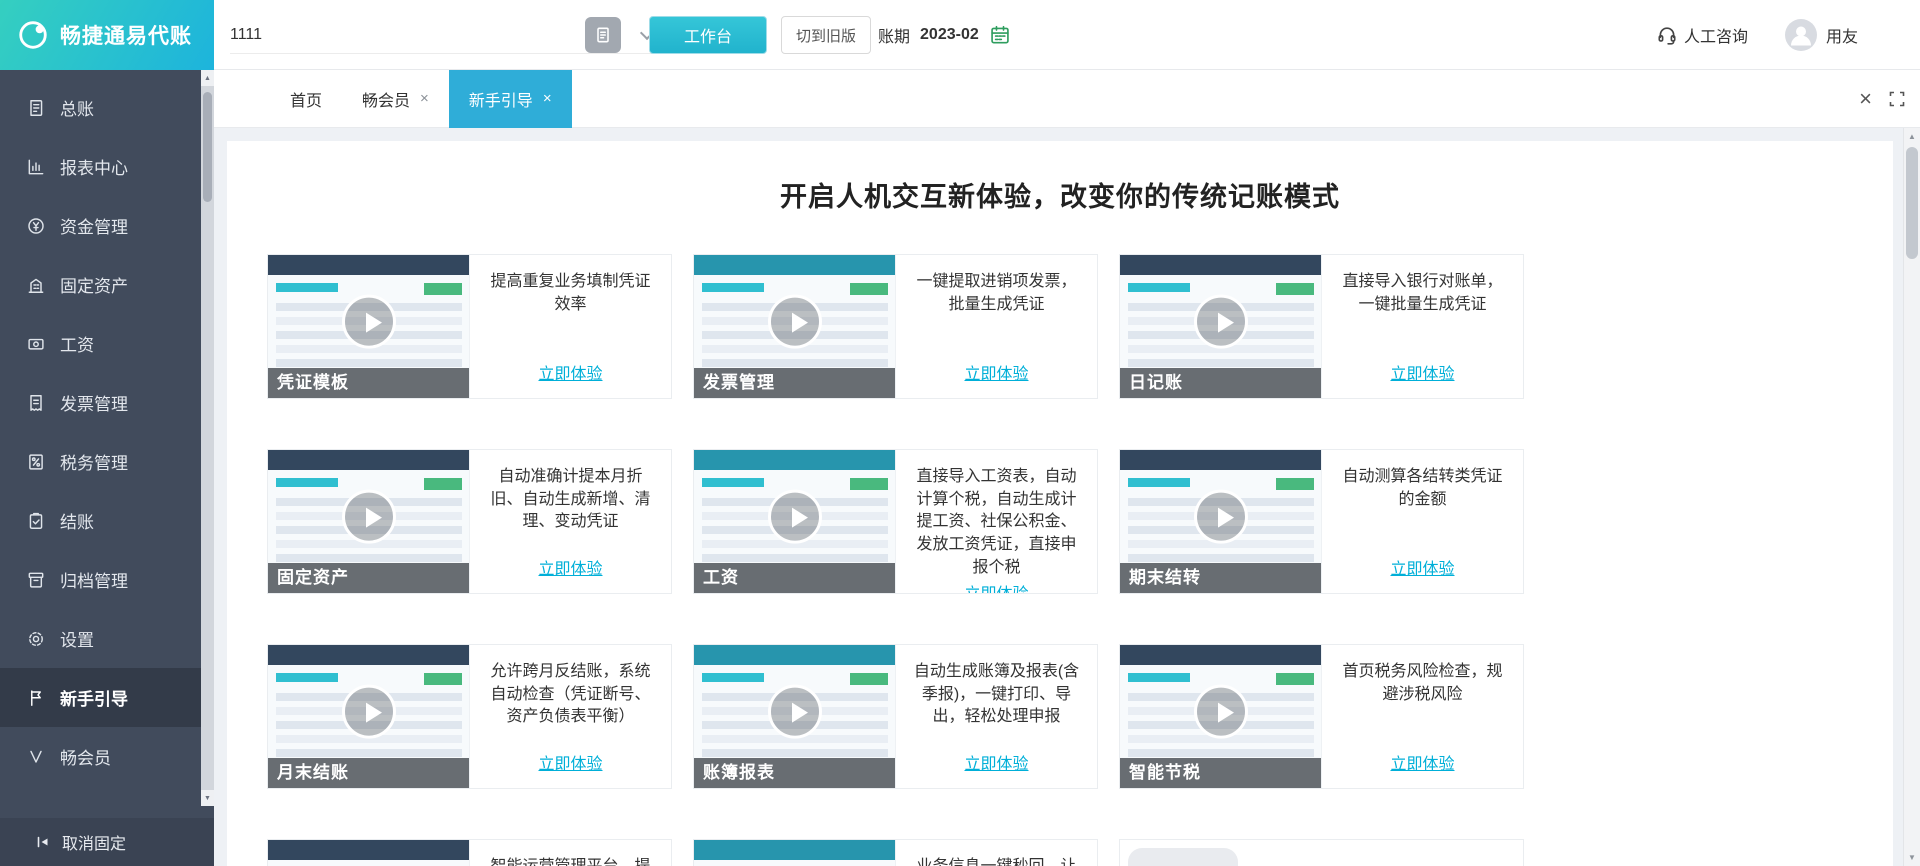 The height and width of the screenshot is (866, 1920). I want to click on video-thumbnail: 账簿报表, so click(795, 716).